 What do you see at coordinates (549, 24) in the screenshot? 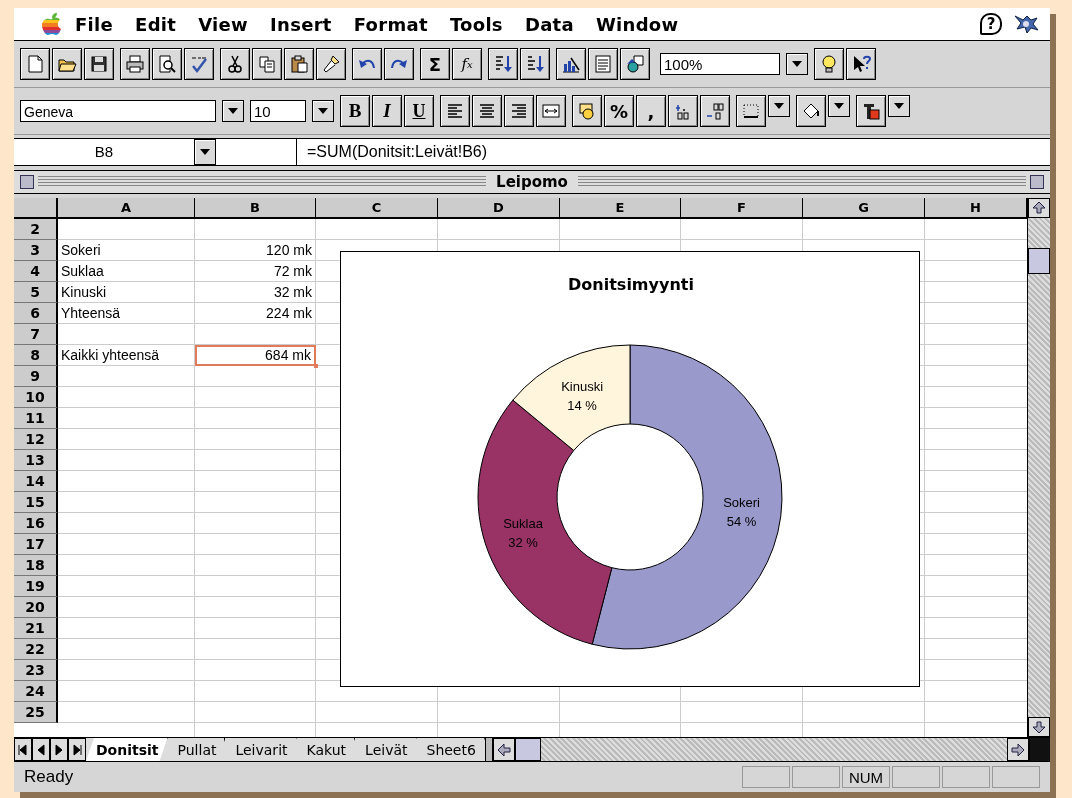
I see `menu-item: Data` at bounding box center [549, 24].